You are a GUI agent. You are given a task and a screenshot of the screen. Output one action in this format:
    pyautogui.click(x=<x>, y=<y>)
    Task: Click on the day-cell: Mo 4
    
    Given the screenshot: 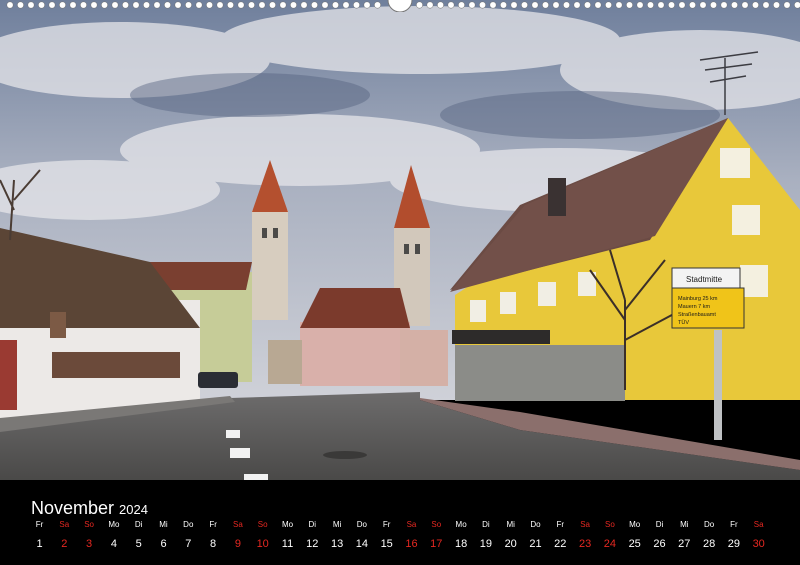 What is the action you would take?
    pyautogui.click(x=114, y=535)
    